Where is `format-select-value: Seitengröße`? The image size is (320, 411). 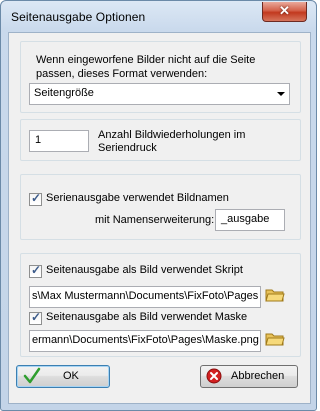 format-select-value: Seitengröße is located at coordinates (64, 93).